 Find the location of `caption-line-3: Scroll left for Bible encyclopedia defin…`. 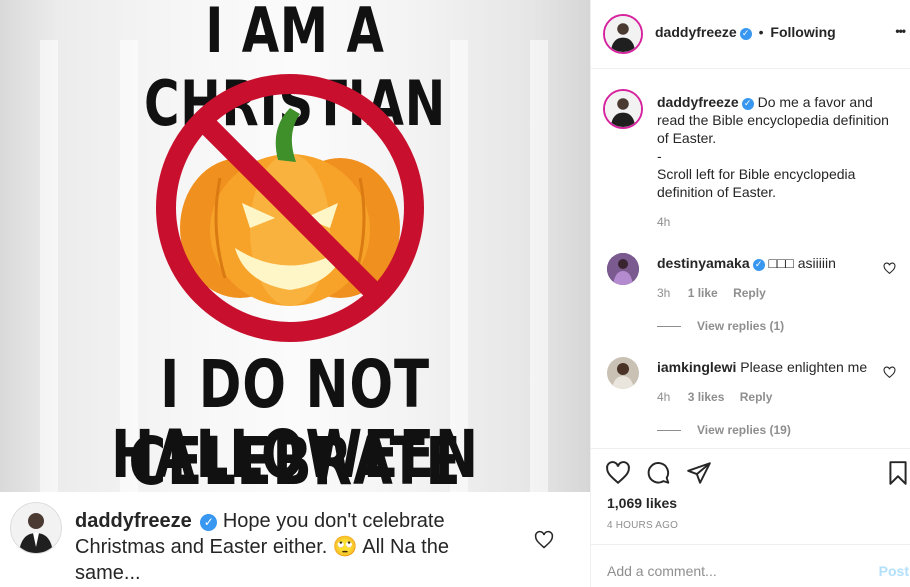

caption-line-3: Scroll left for Bible encyclopedia defin… is located at coordinates (756, 183).